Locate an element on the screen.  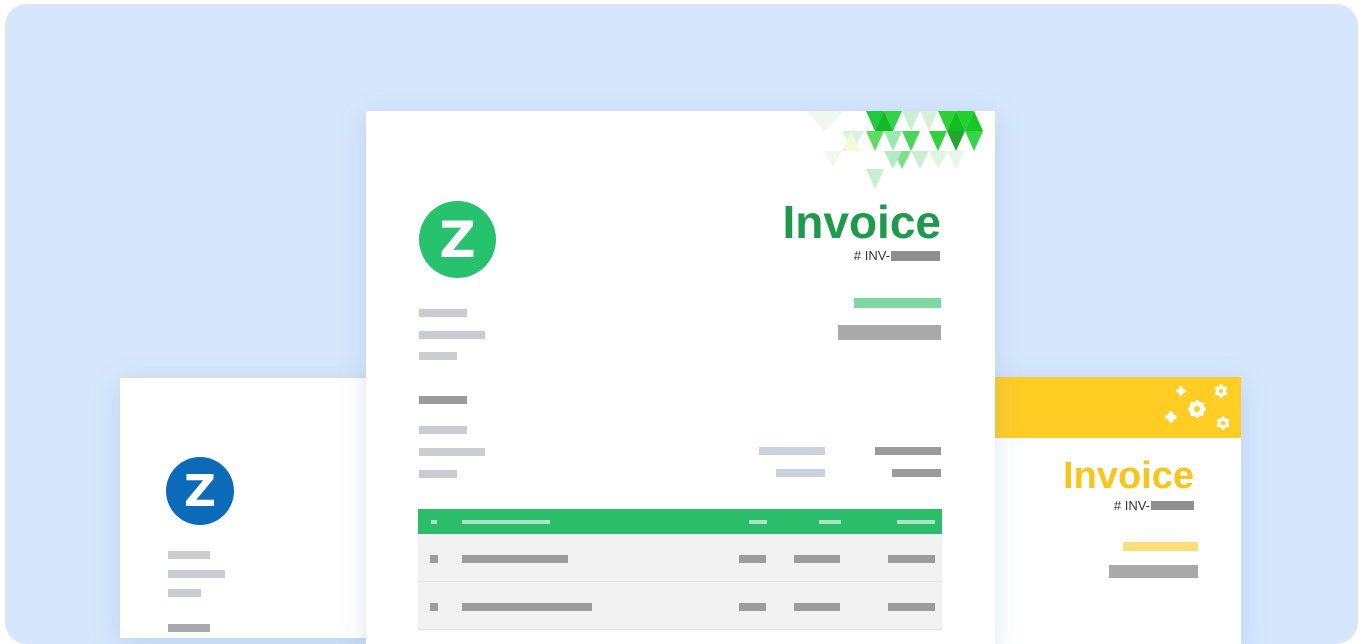
company-logo-green: Z is located at coordinates (457, 239).